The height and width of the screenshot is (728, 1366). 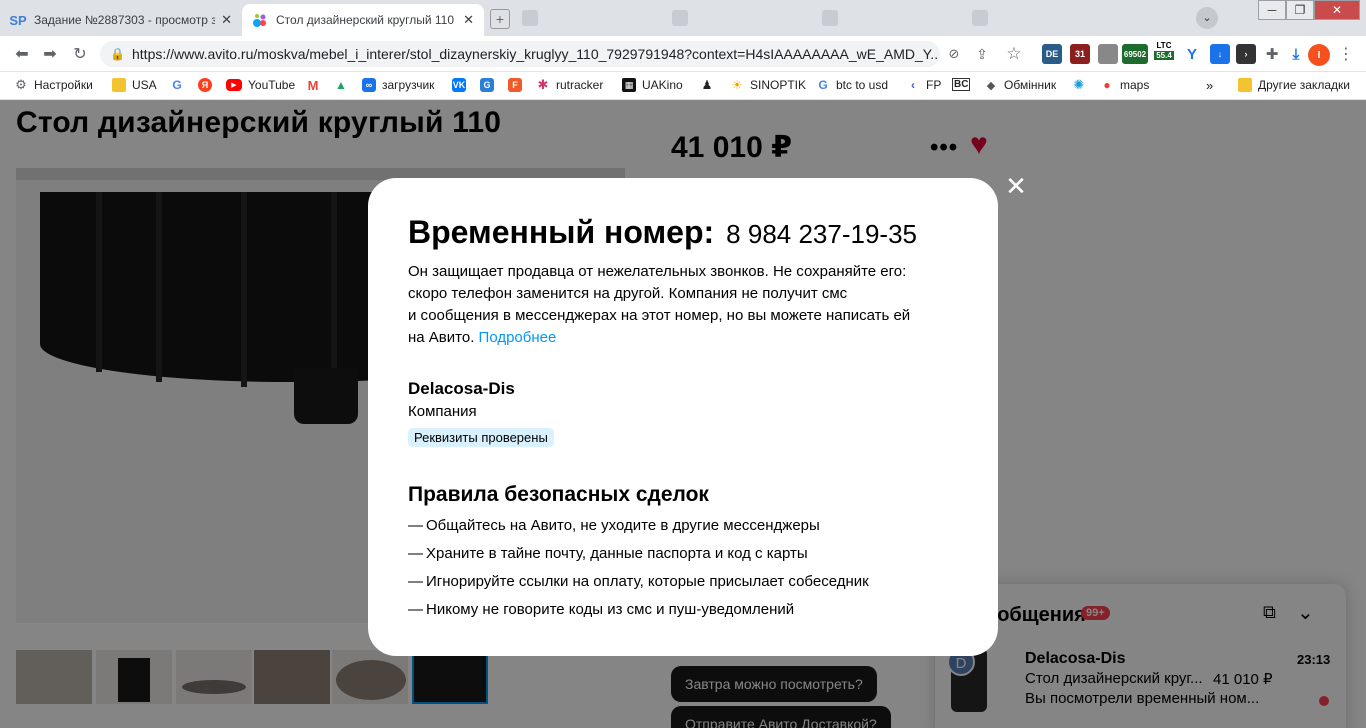 What do you see at coordinates (398, 85) in the screenshot?
I see `bookmark-item: ∞ загрузчик` at bounding box center [398, 85].